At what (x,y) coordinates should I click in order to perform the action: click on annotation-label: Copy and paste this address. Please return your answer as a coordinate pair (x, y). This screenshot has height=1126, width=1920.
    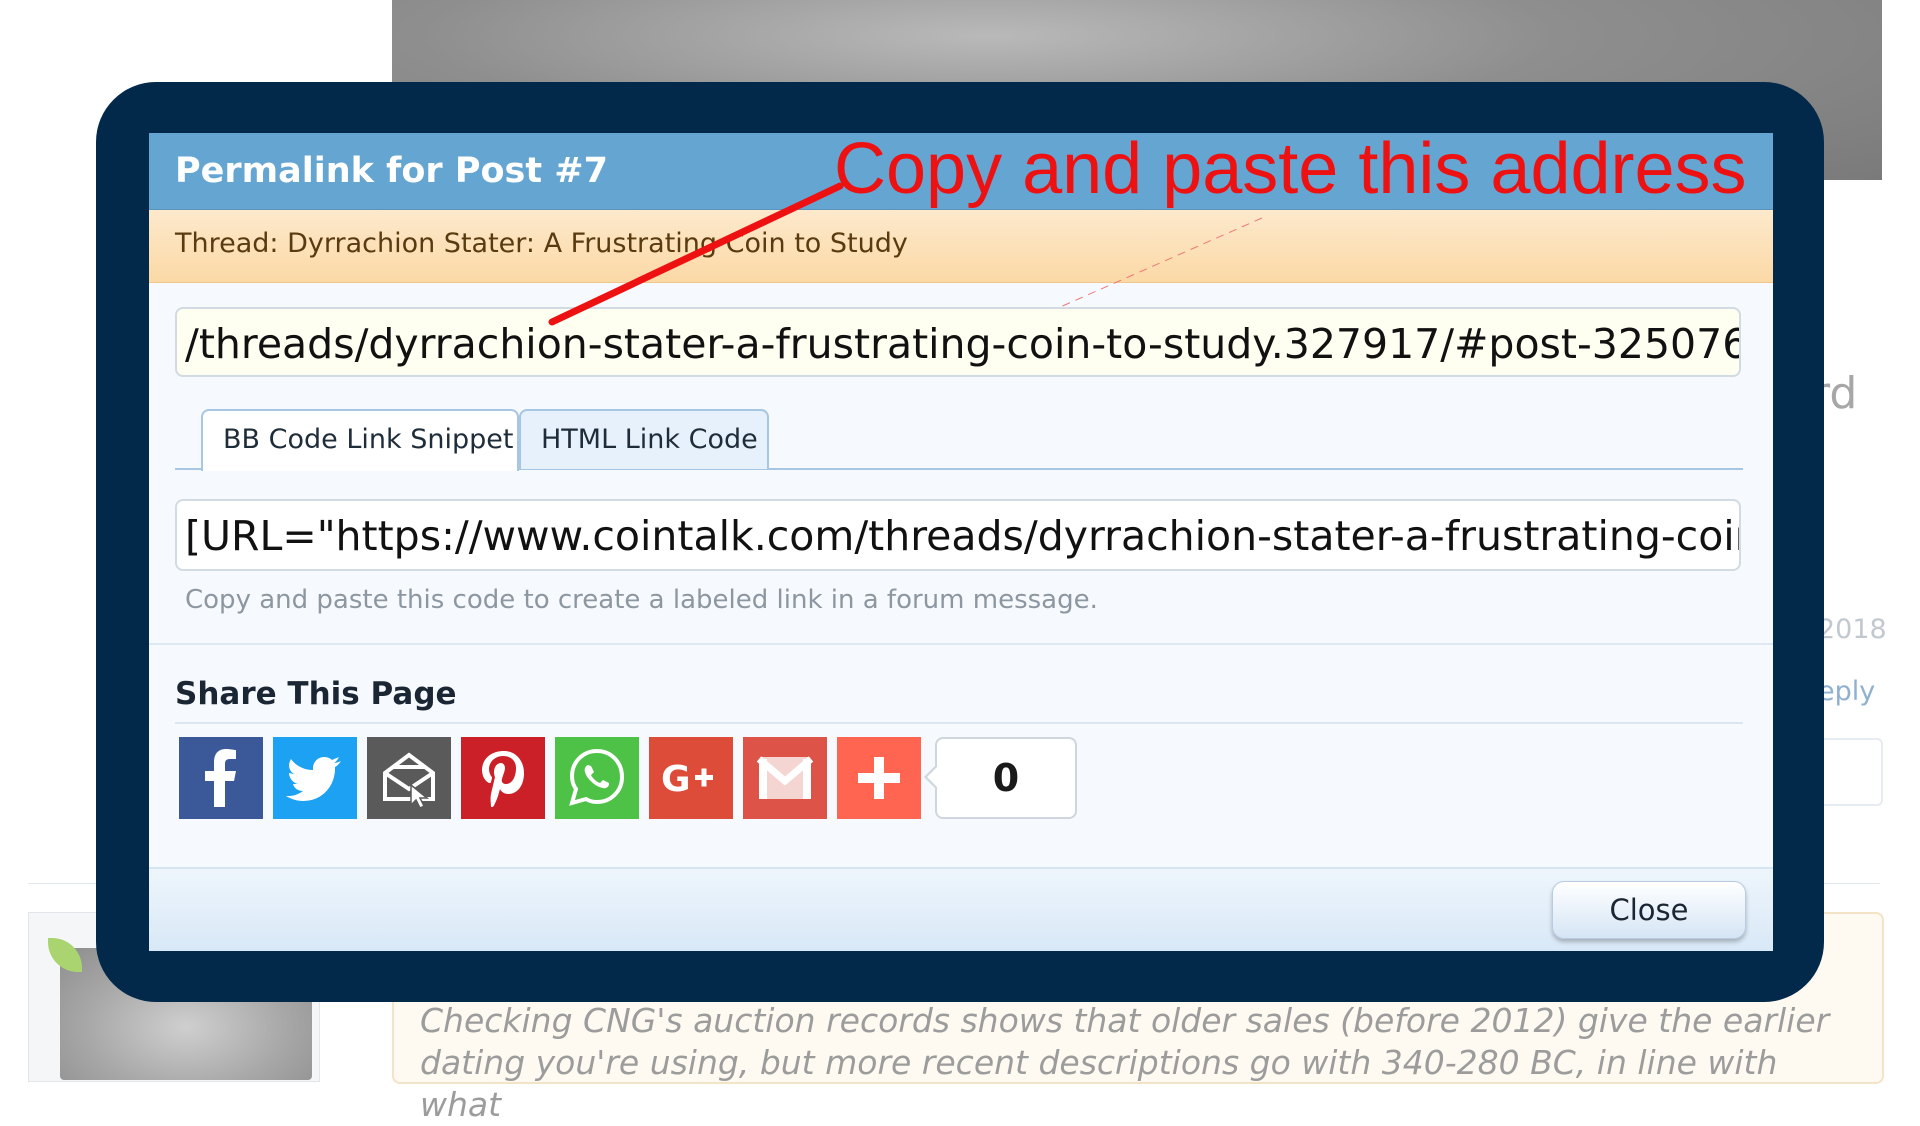
    Looking at the image, I should click on (1290, 169).